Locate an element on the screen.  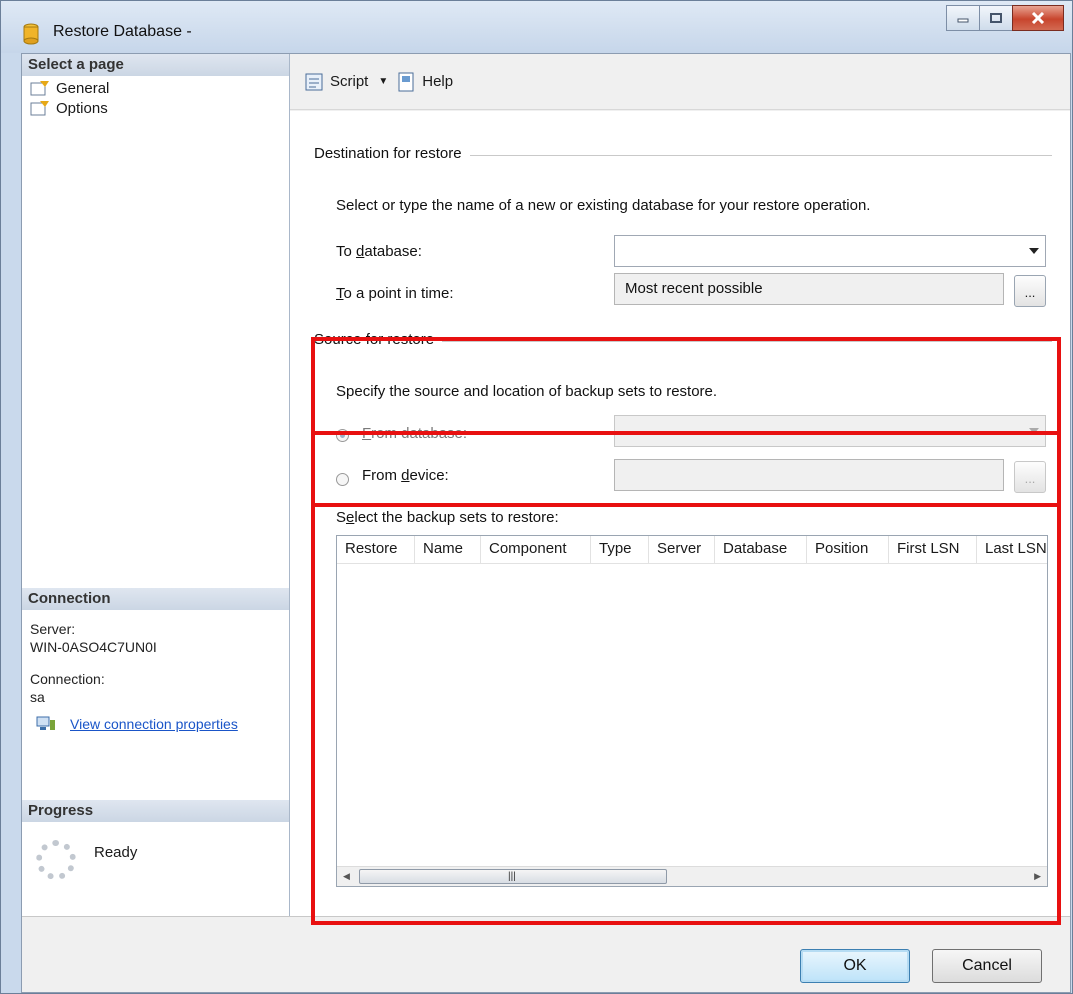
connection-properties-icon is located at coordinates (45, 723).